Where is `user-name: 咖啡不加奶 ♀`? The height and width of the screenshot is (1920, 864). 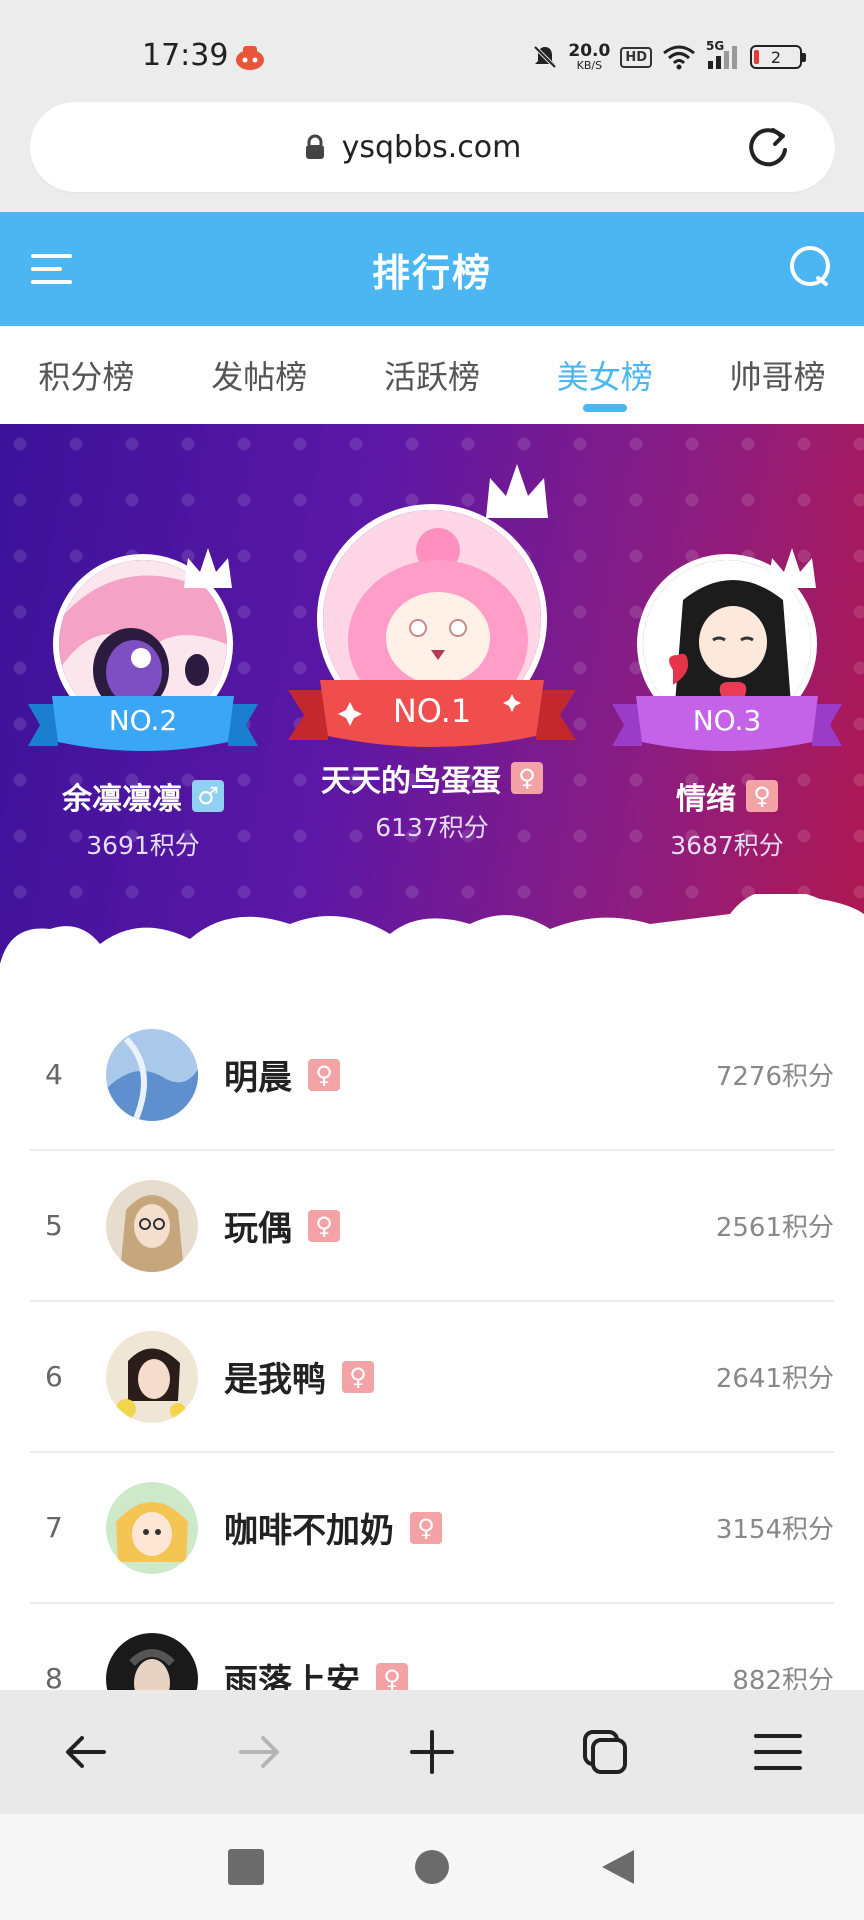 user-name: 咖啡不加奶 ♀ is located at coordinates (333, 1527).